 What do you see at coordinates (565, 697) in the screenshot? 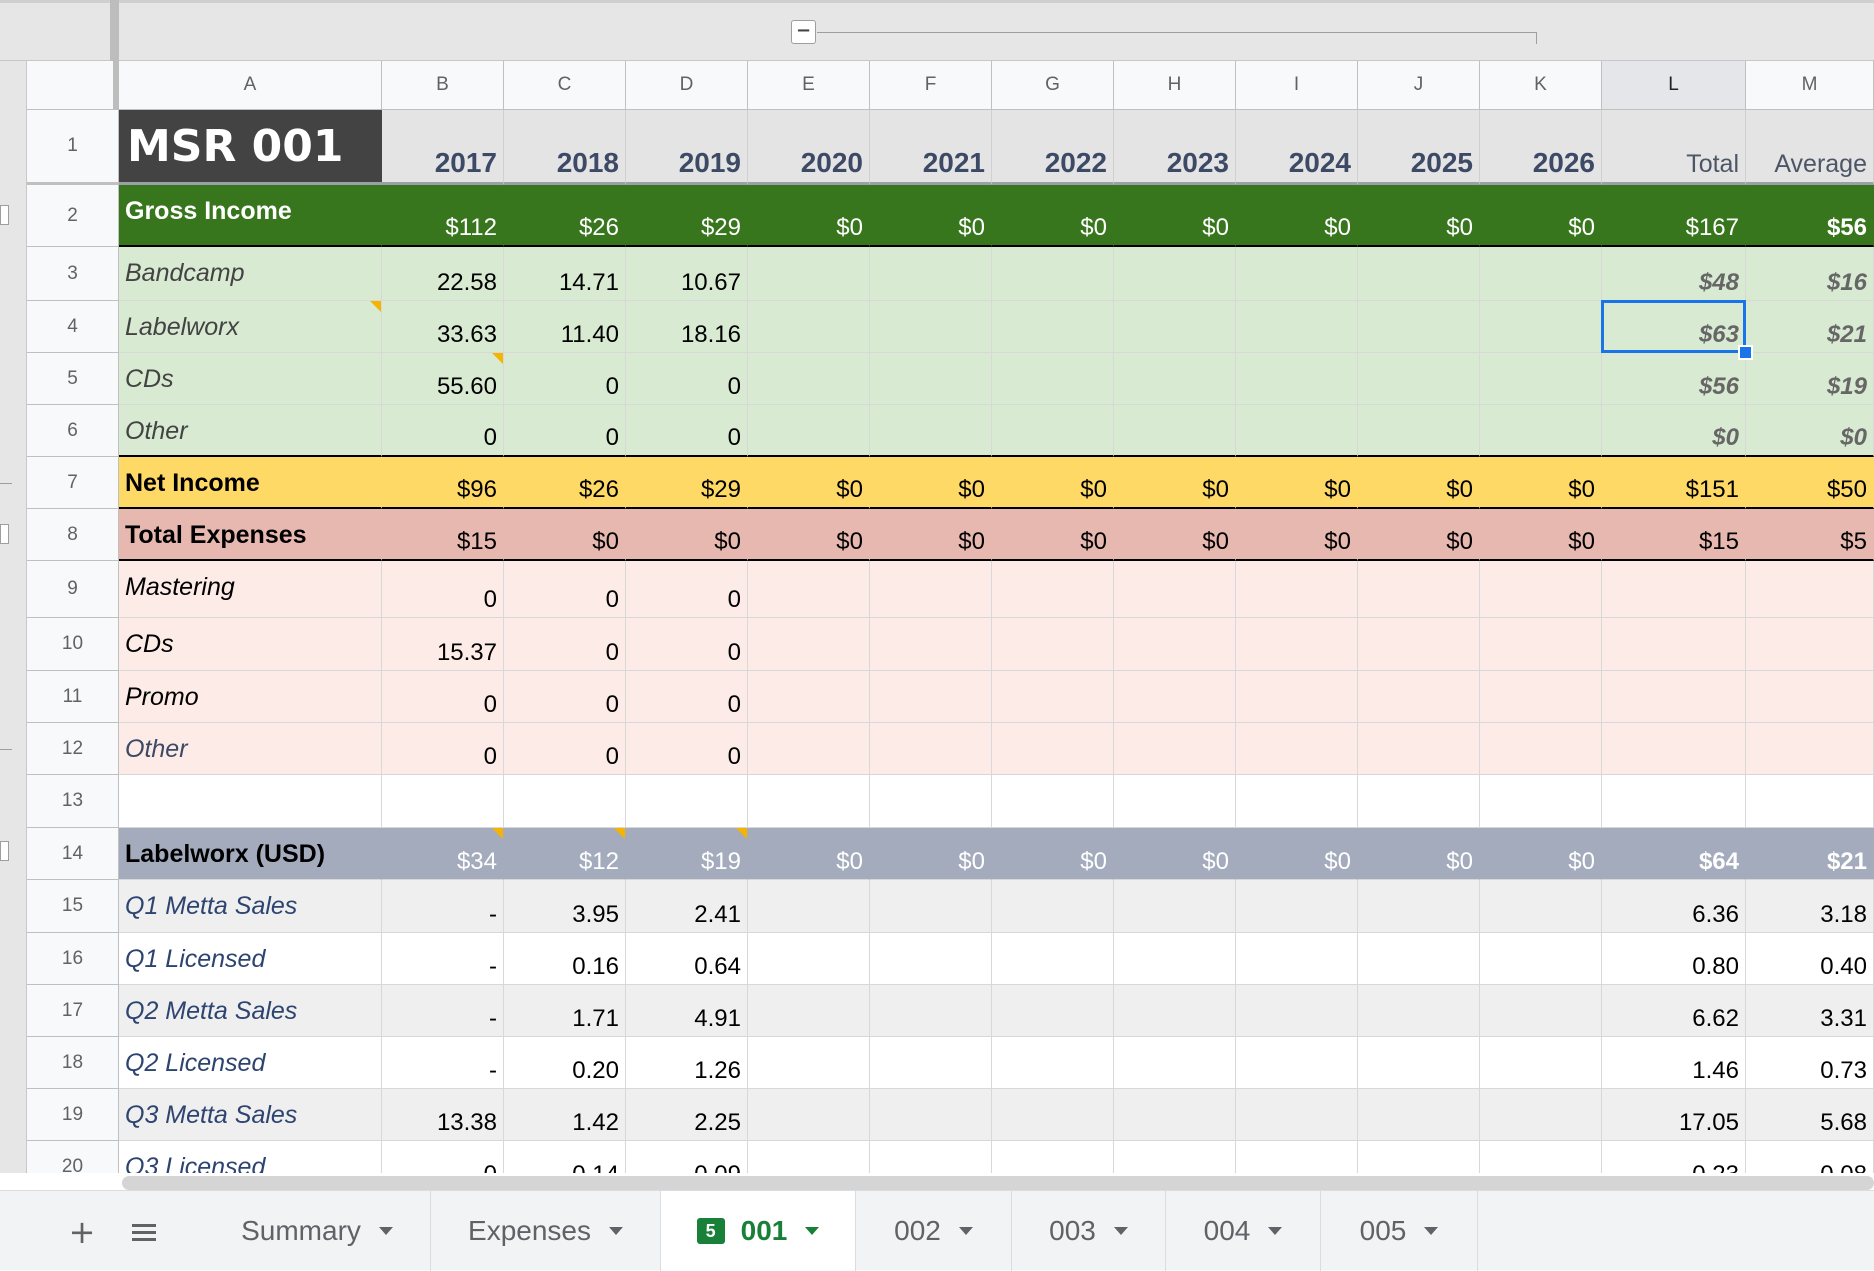
I see `cell-c11: 0` at bounding box center [565, 697].